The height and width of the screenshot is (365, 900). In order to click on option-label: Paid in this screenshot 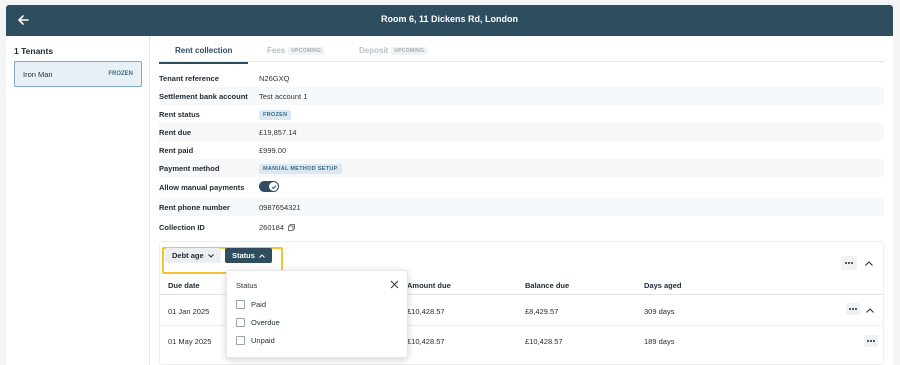, I will do `click(259, 304)`.